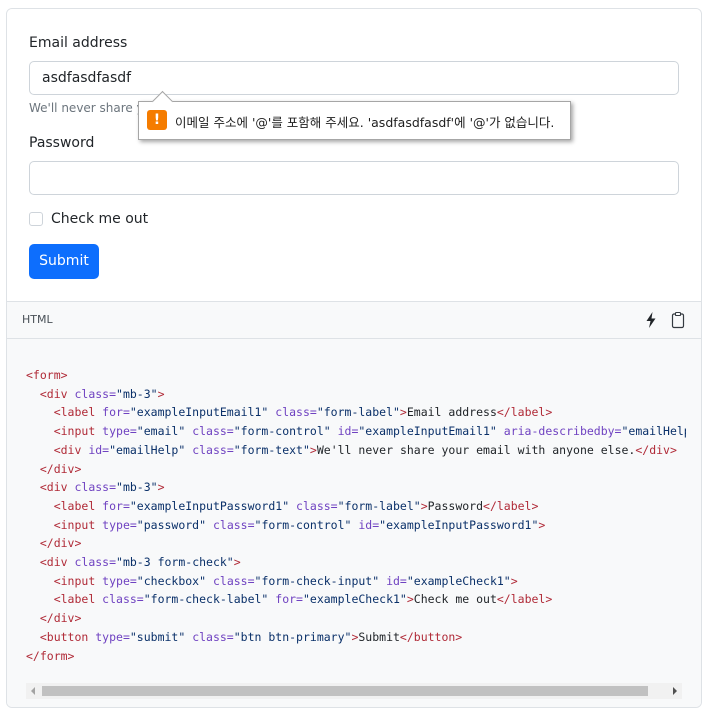 The image size is (717, 717). Describe the element at coordinates (47, 375) in the screenshot. I see `code-line: <form>` at that location.